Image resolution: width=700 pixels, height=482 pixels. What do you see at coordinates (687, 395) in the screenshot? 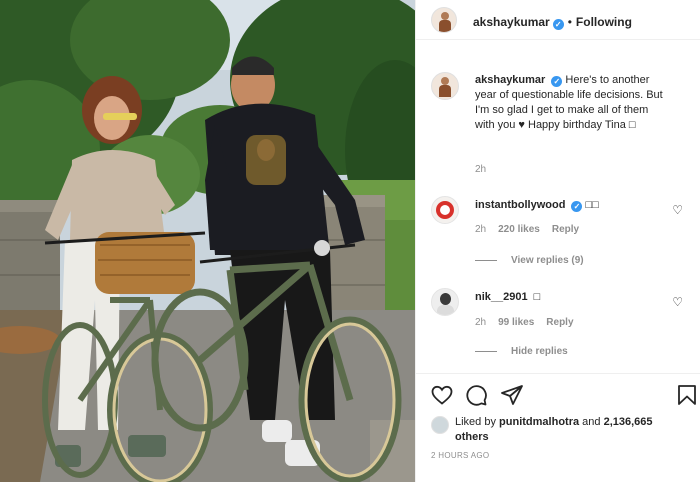
I see `bookmark-icon` at bounding box center [687, 395].